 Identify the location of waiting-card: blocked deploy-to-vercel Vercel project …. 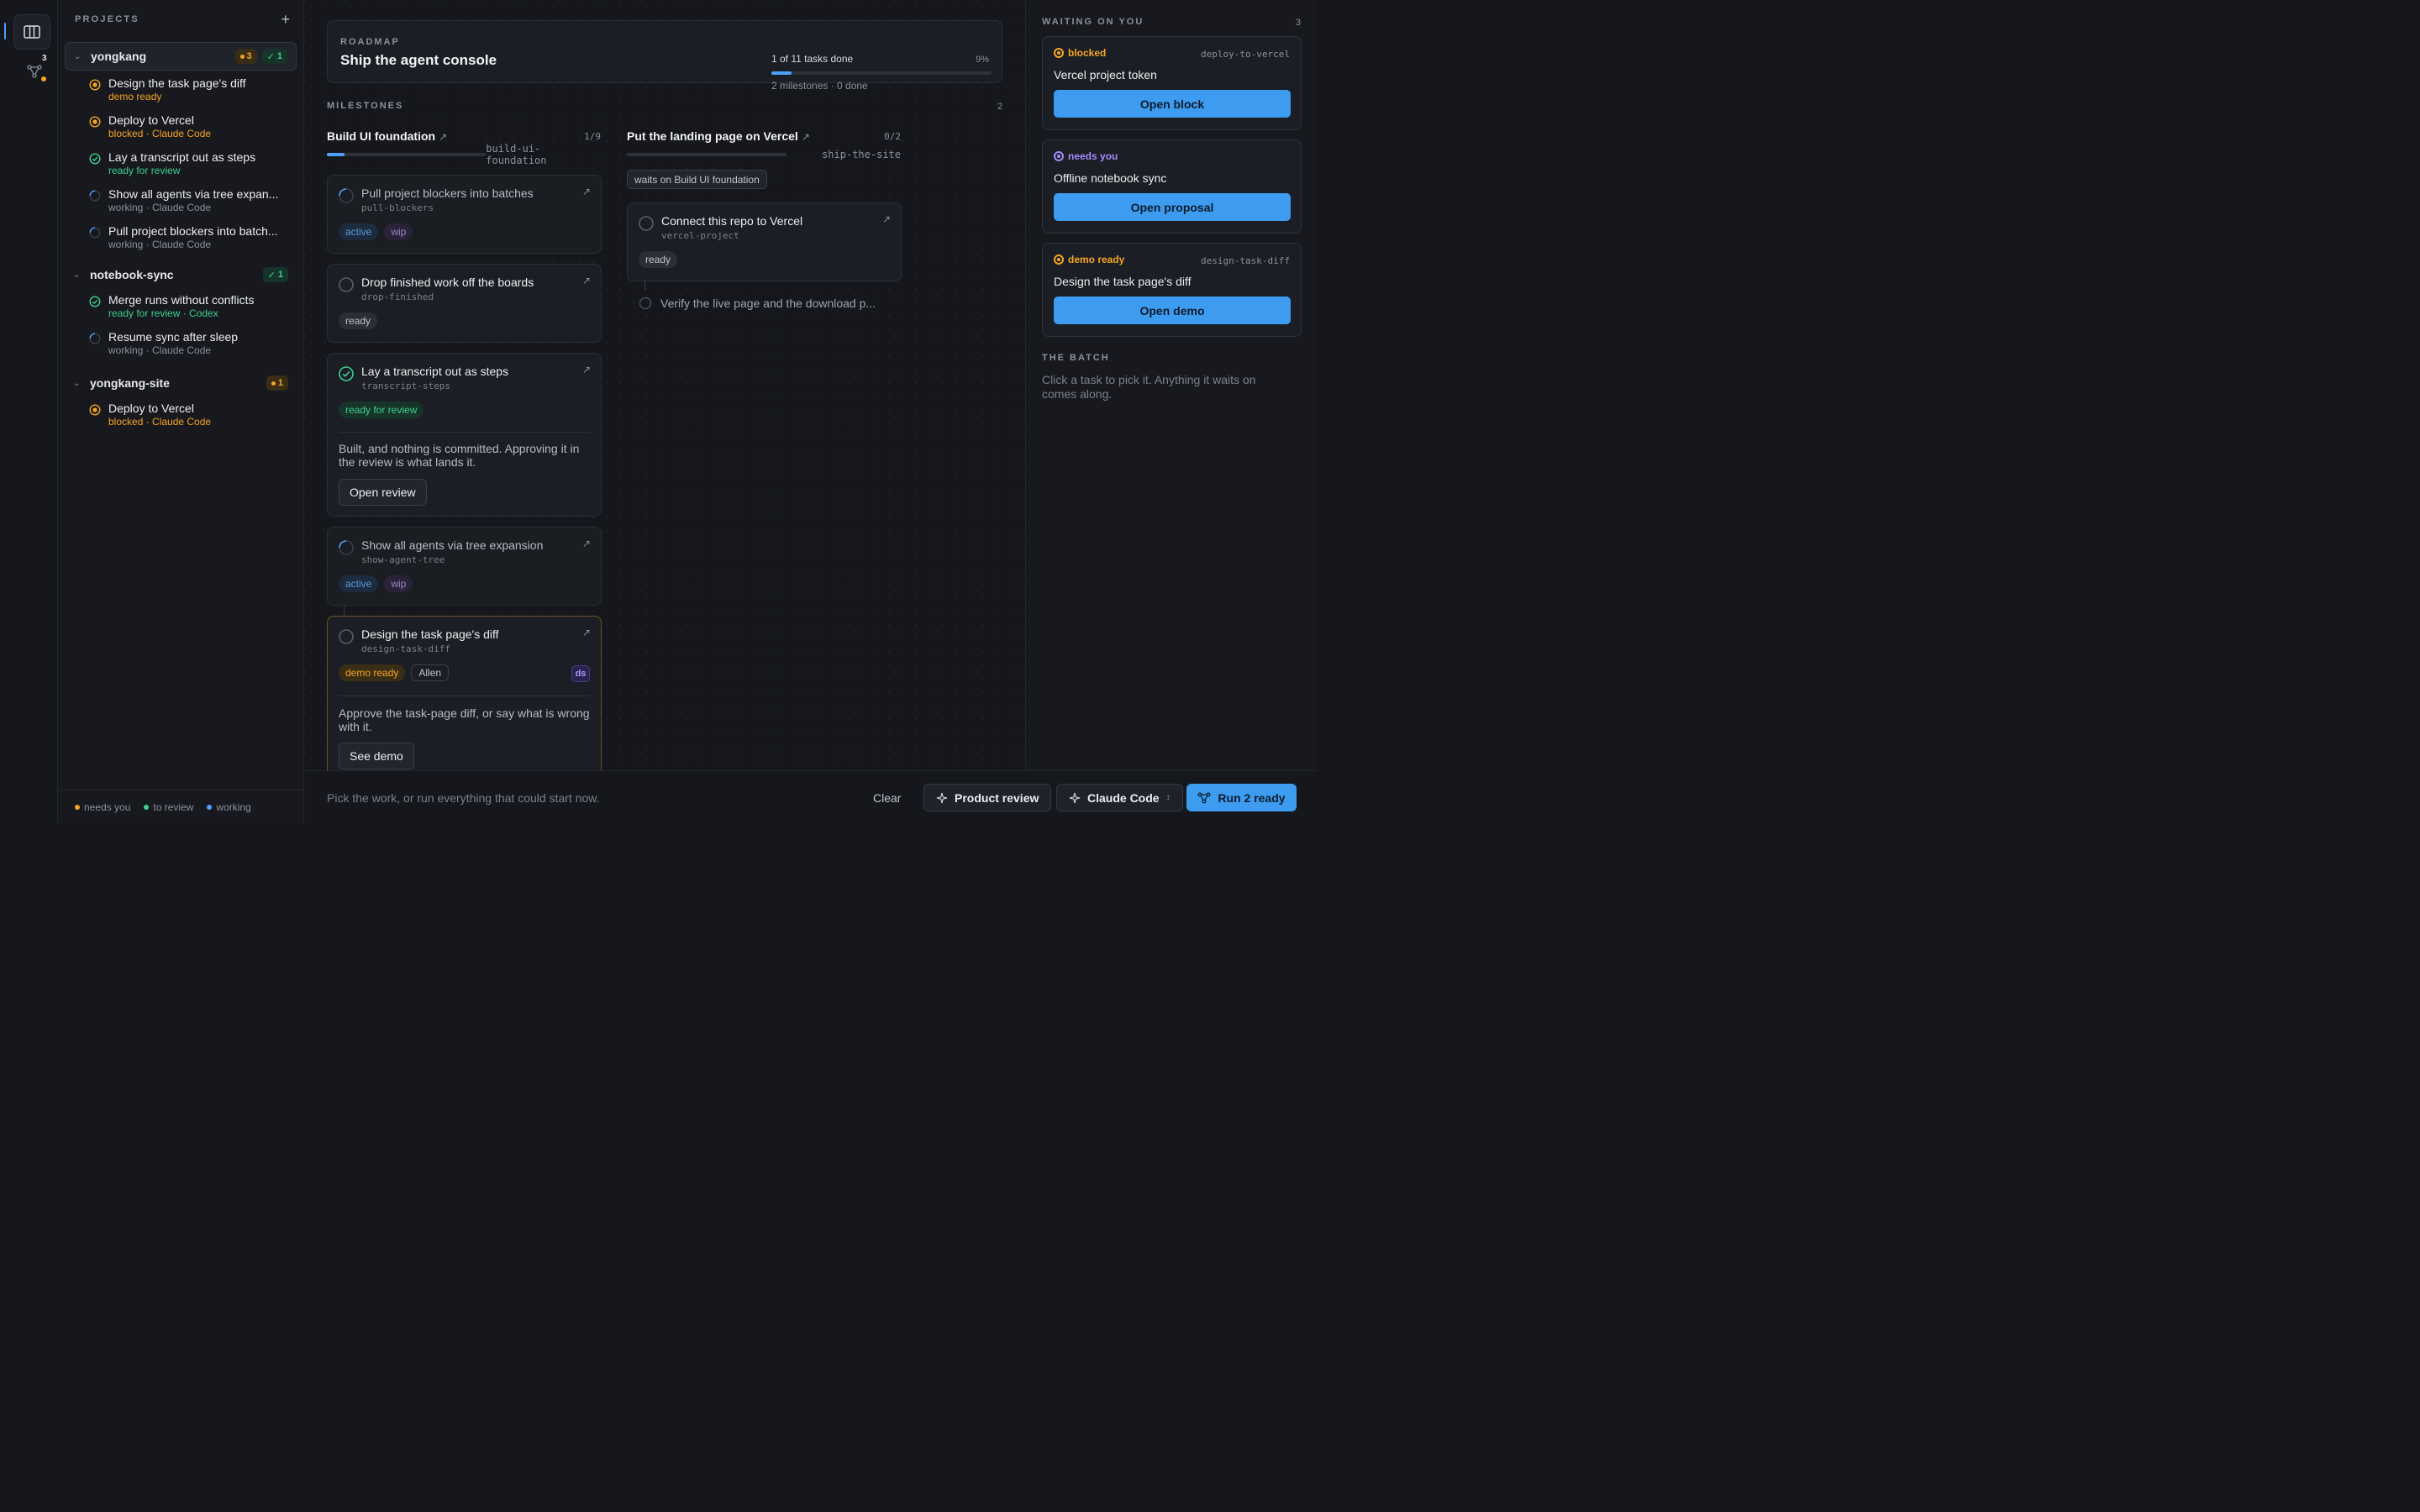
(1172, 83).